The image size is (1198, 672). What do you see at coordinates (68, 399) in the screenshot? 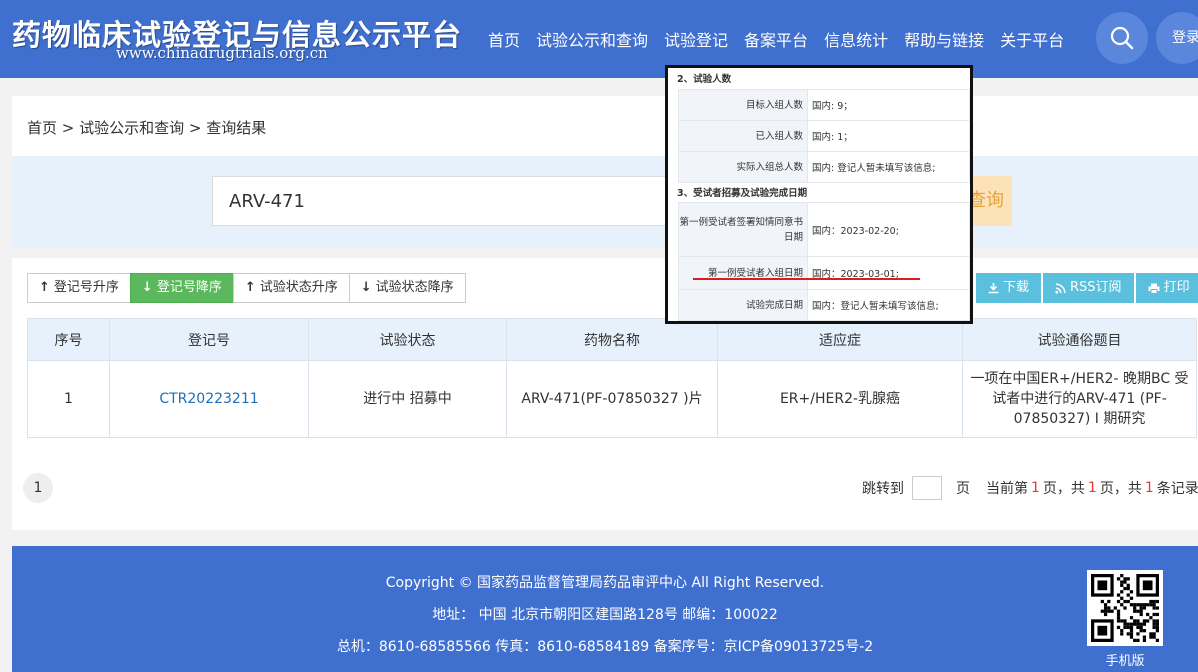
I see `cell-index: 1` at bounding box center [68, 399].